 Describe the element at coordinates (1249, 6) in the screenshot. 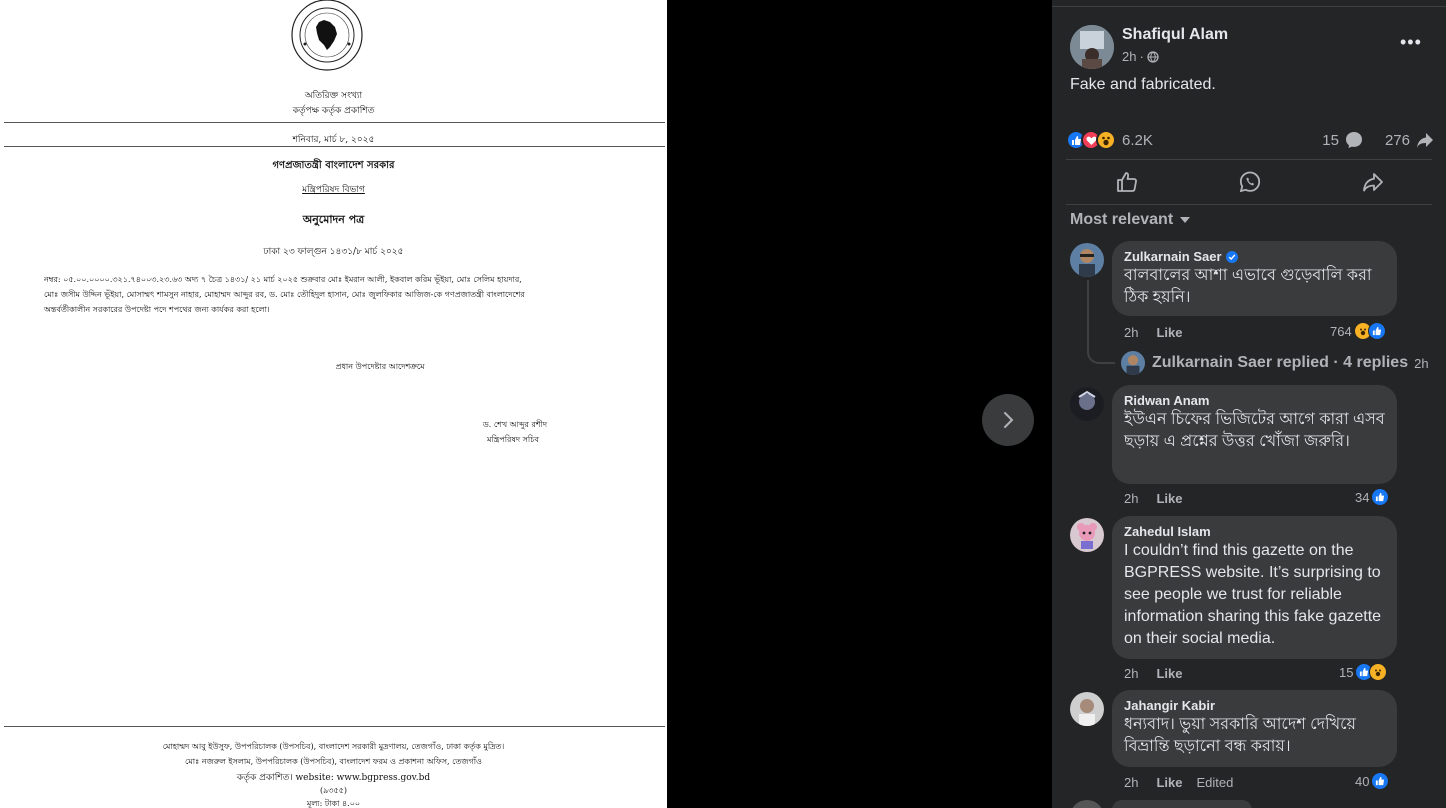

I see `panel-divider` at that location.